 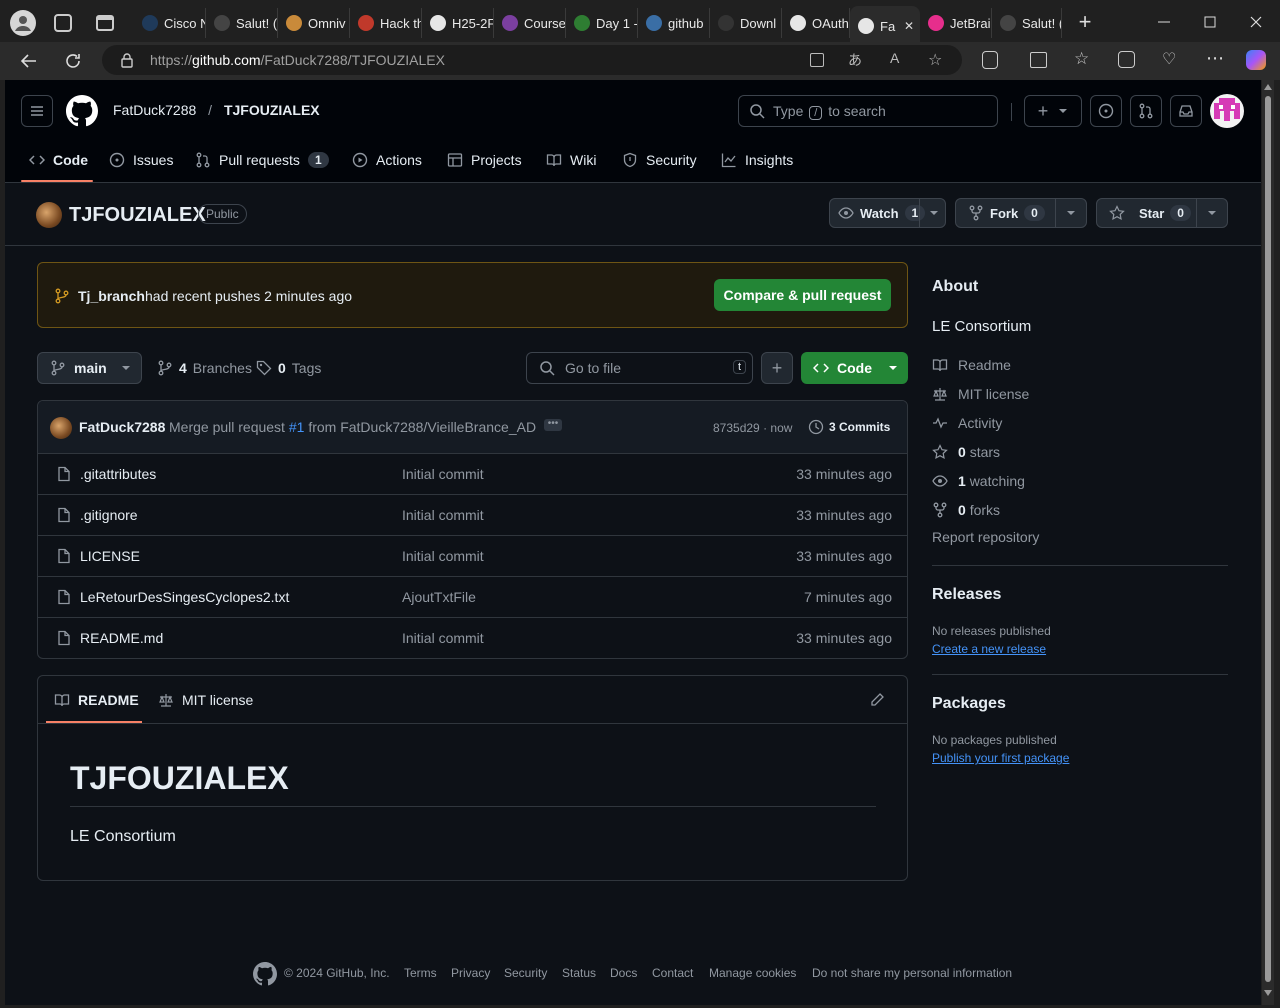 What do you see at coordinates (885, 26) in the screenshot?
I see `browser-tab: Fa ✕` at bounding box center [885, 26].